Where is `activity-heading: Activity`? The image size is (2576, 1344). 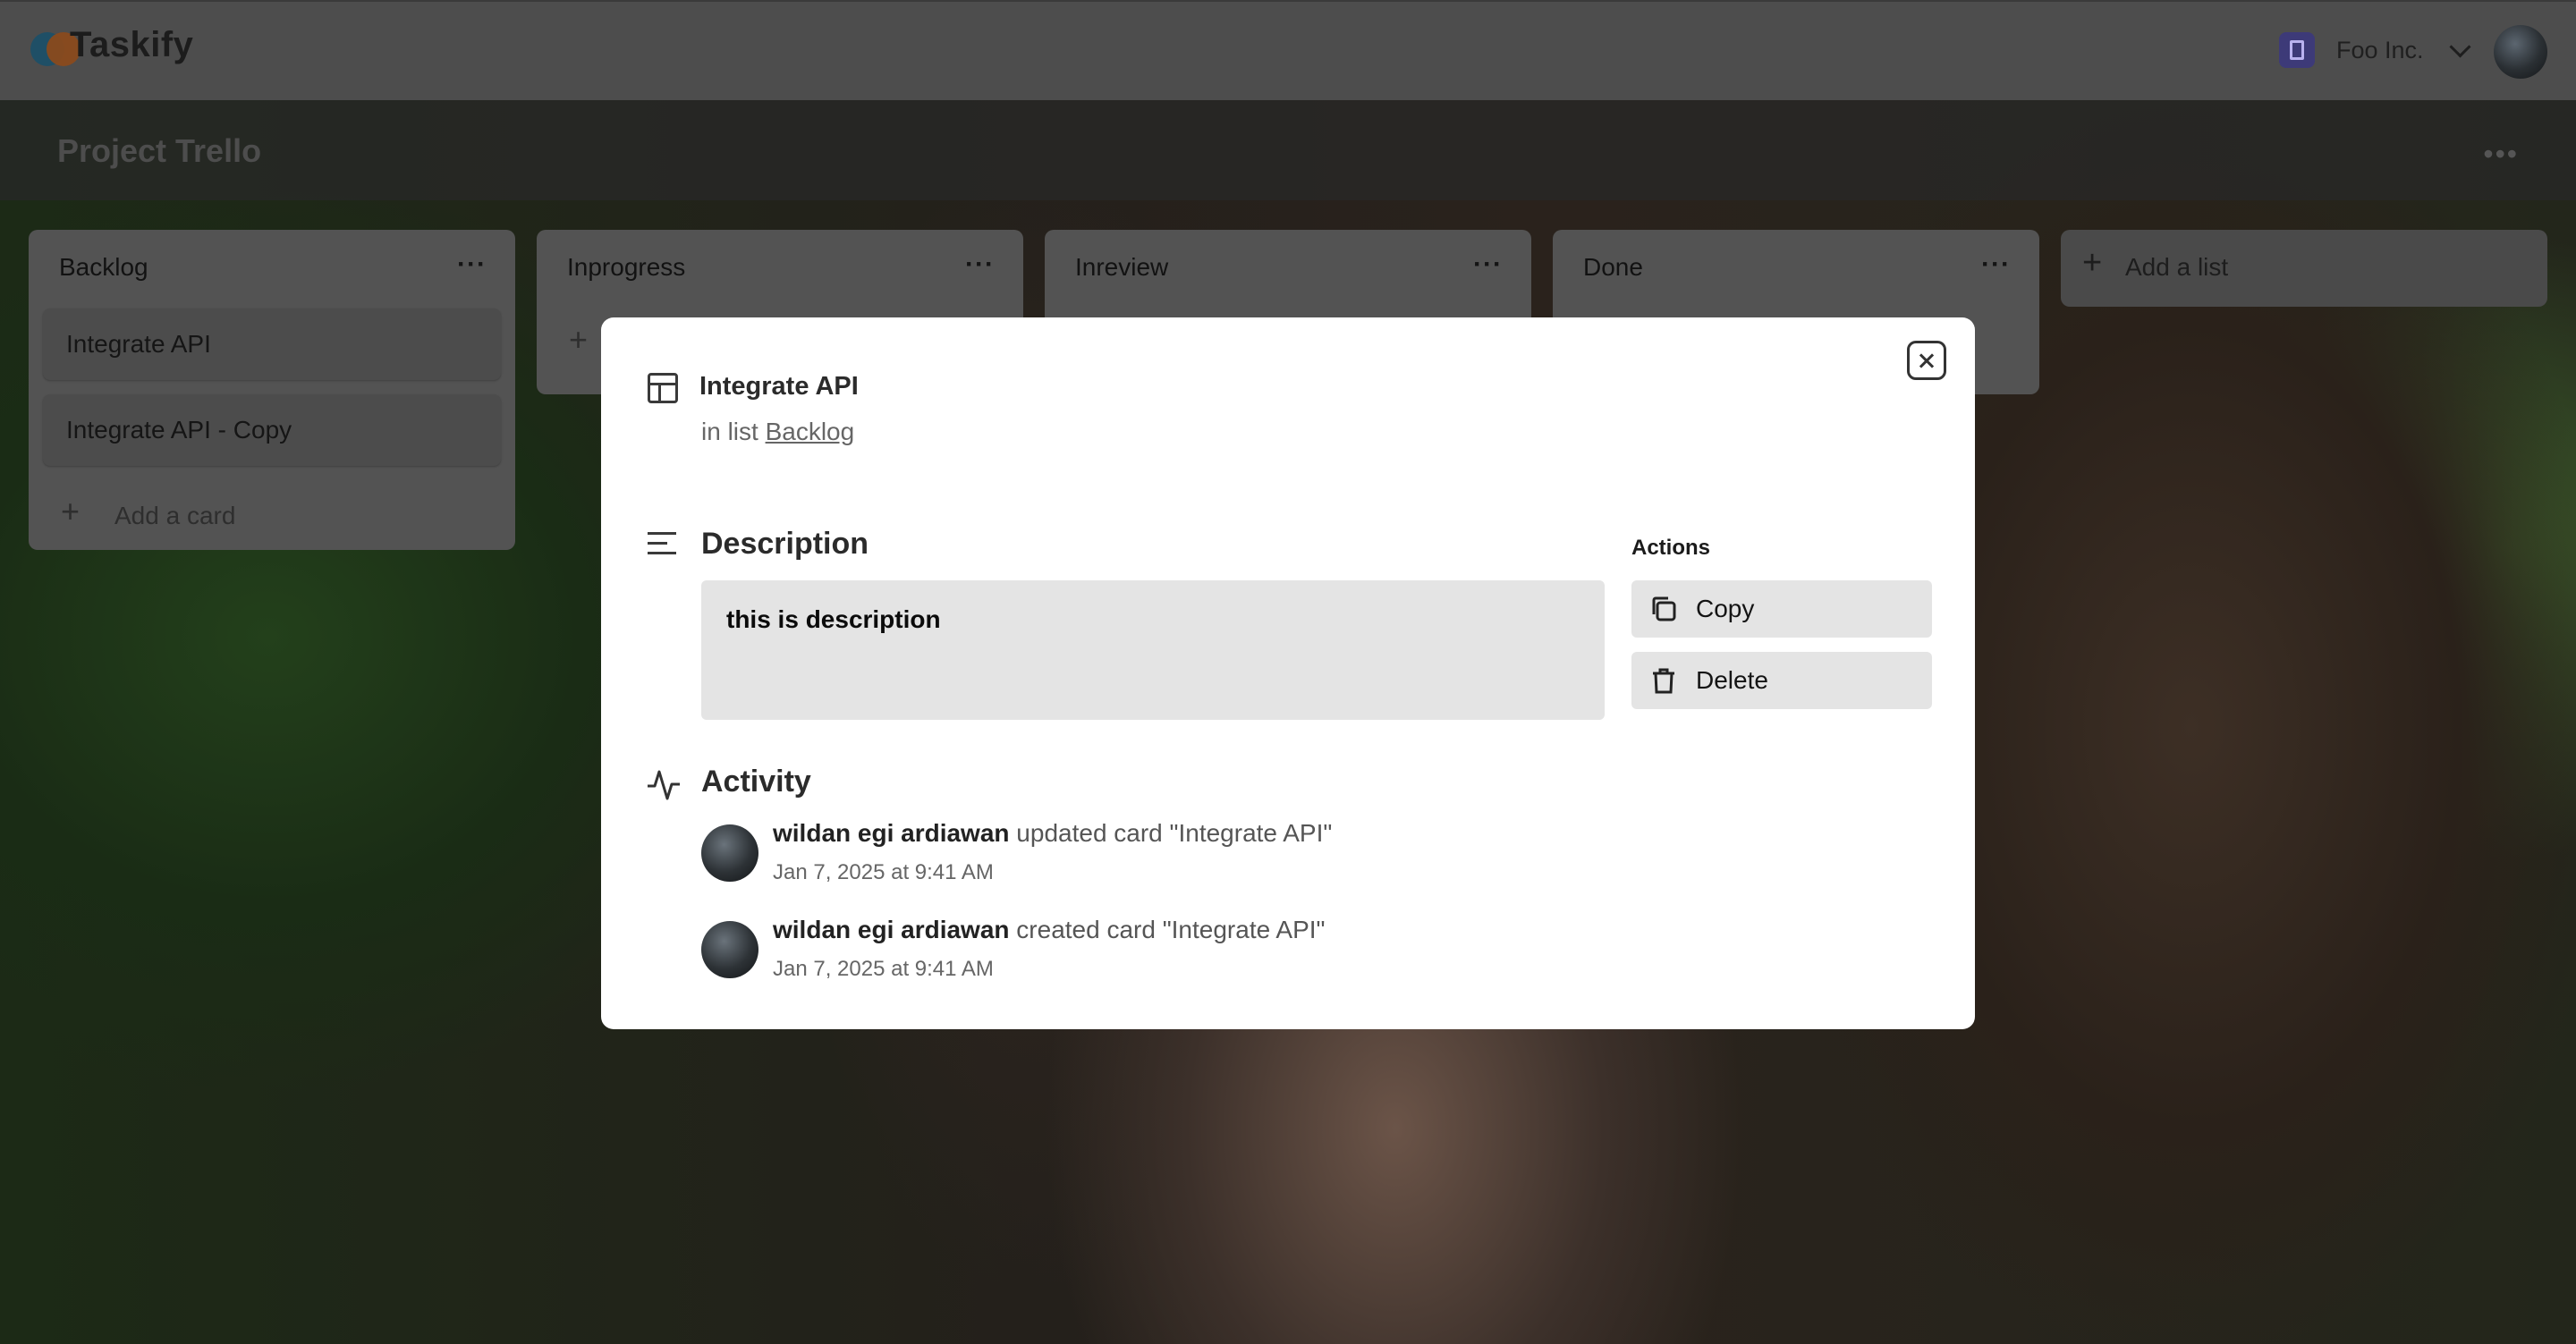 activity-heading: Activity is located at coordinates (756, 782).